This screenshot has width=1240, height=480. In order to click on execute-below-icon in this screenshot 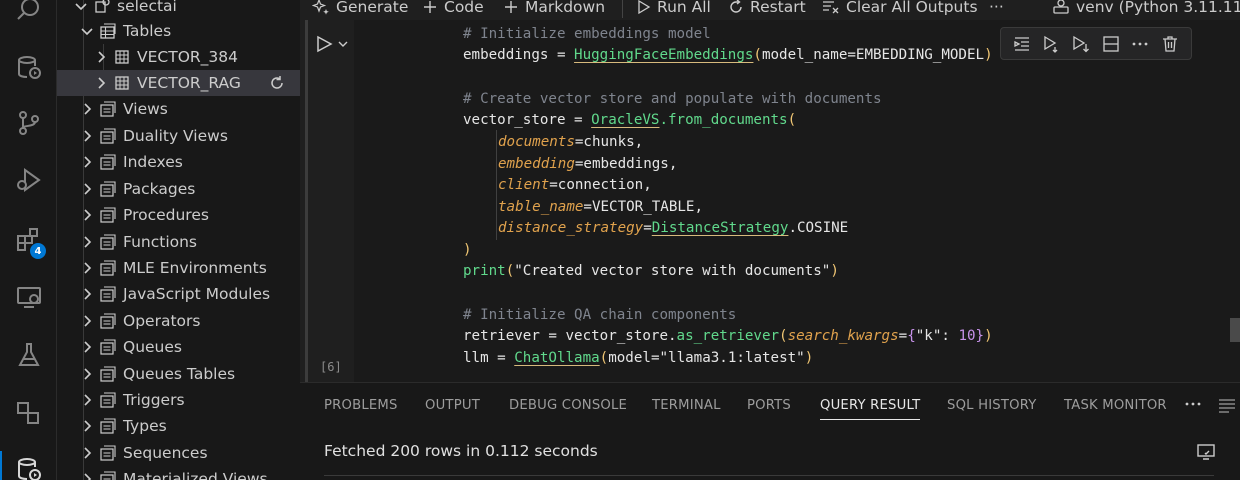, I will do `click(1081, 44)`.